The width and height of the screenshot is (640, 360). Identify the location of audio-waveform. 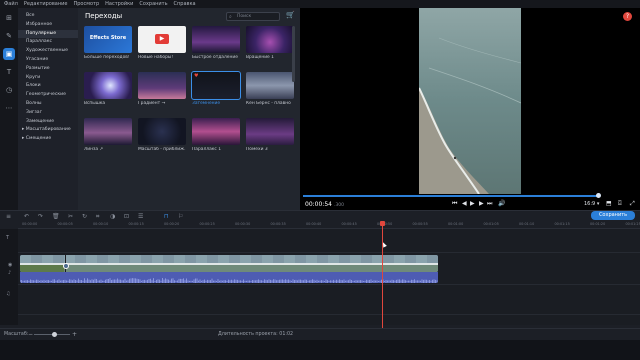
(229, 277).